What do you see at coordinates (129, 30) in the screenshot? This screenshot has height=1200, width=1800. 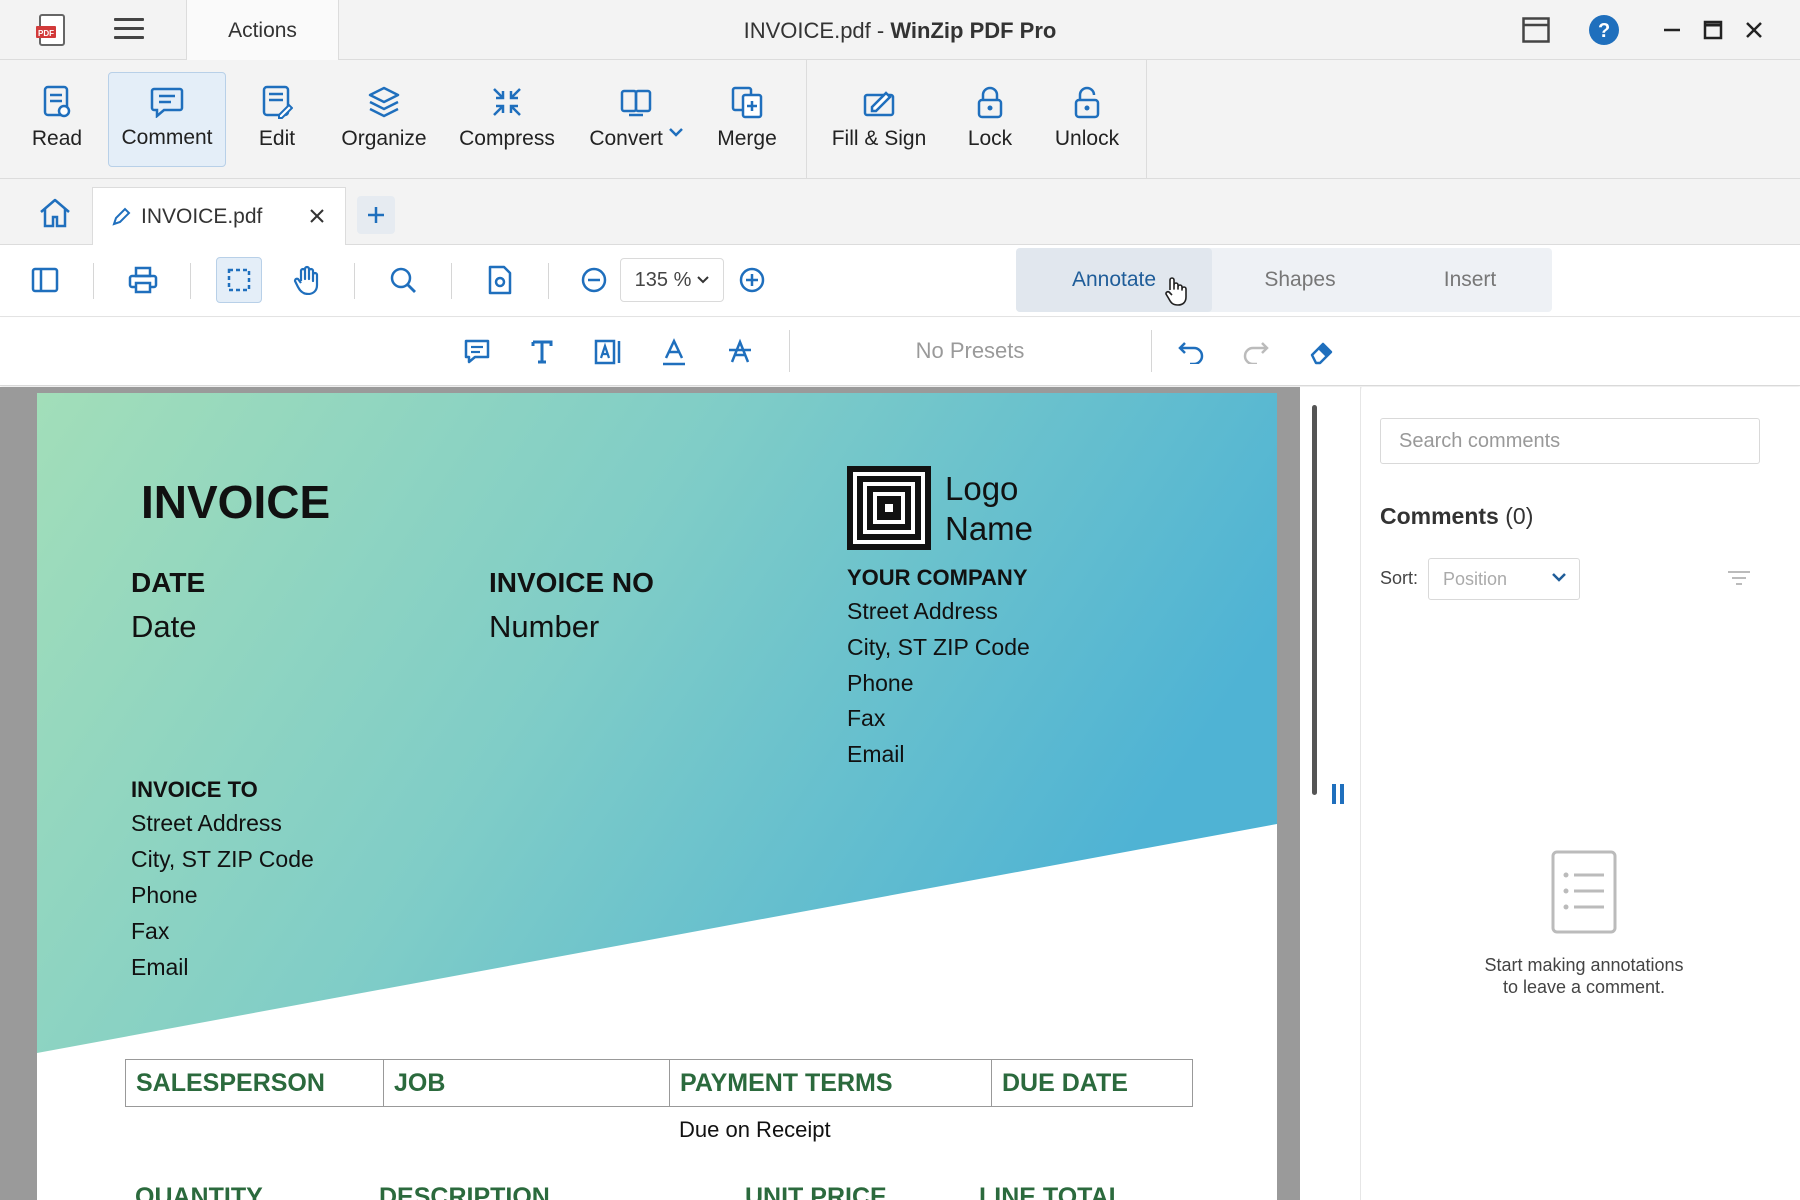 I see `hamburger-icon` at bounding box center [129, 30].